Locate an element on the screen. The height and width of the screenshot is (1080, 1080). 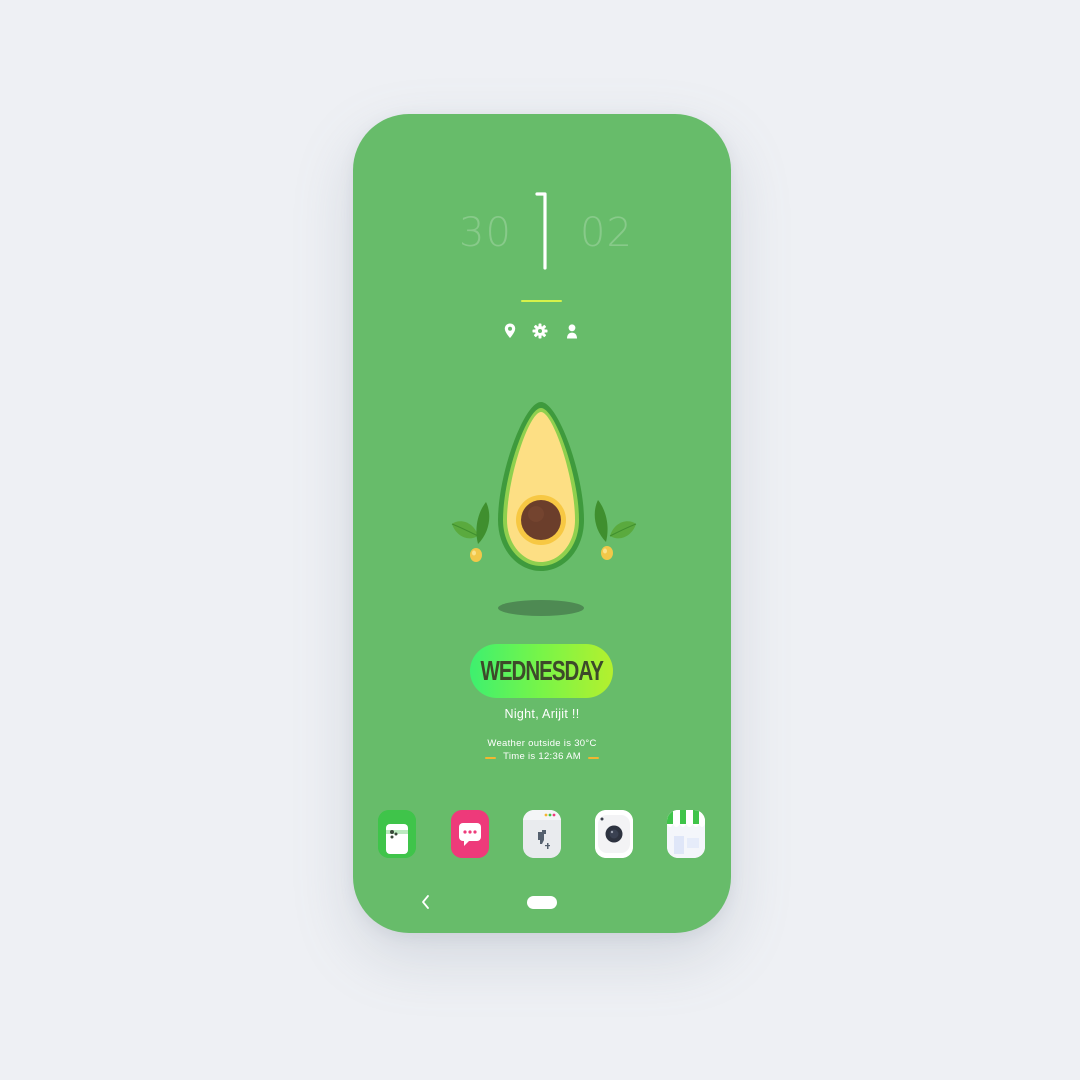
camera-app-icon is located at coordinates (614, 834).